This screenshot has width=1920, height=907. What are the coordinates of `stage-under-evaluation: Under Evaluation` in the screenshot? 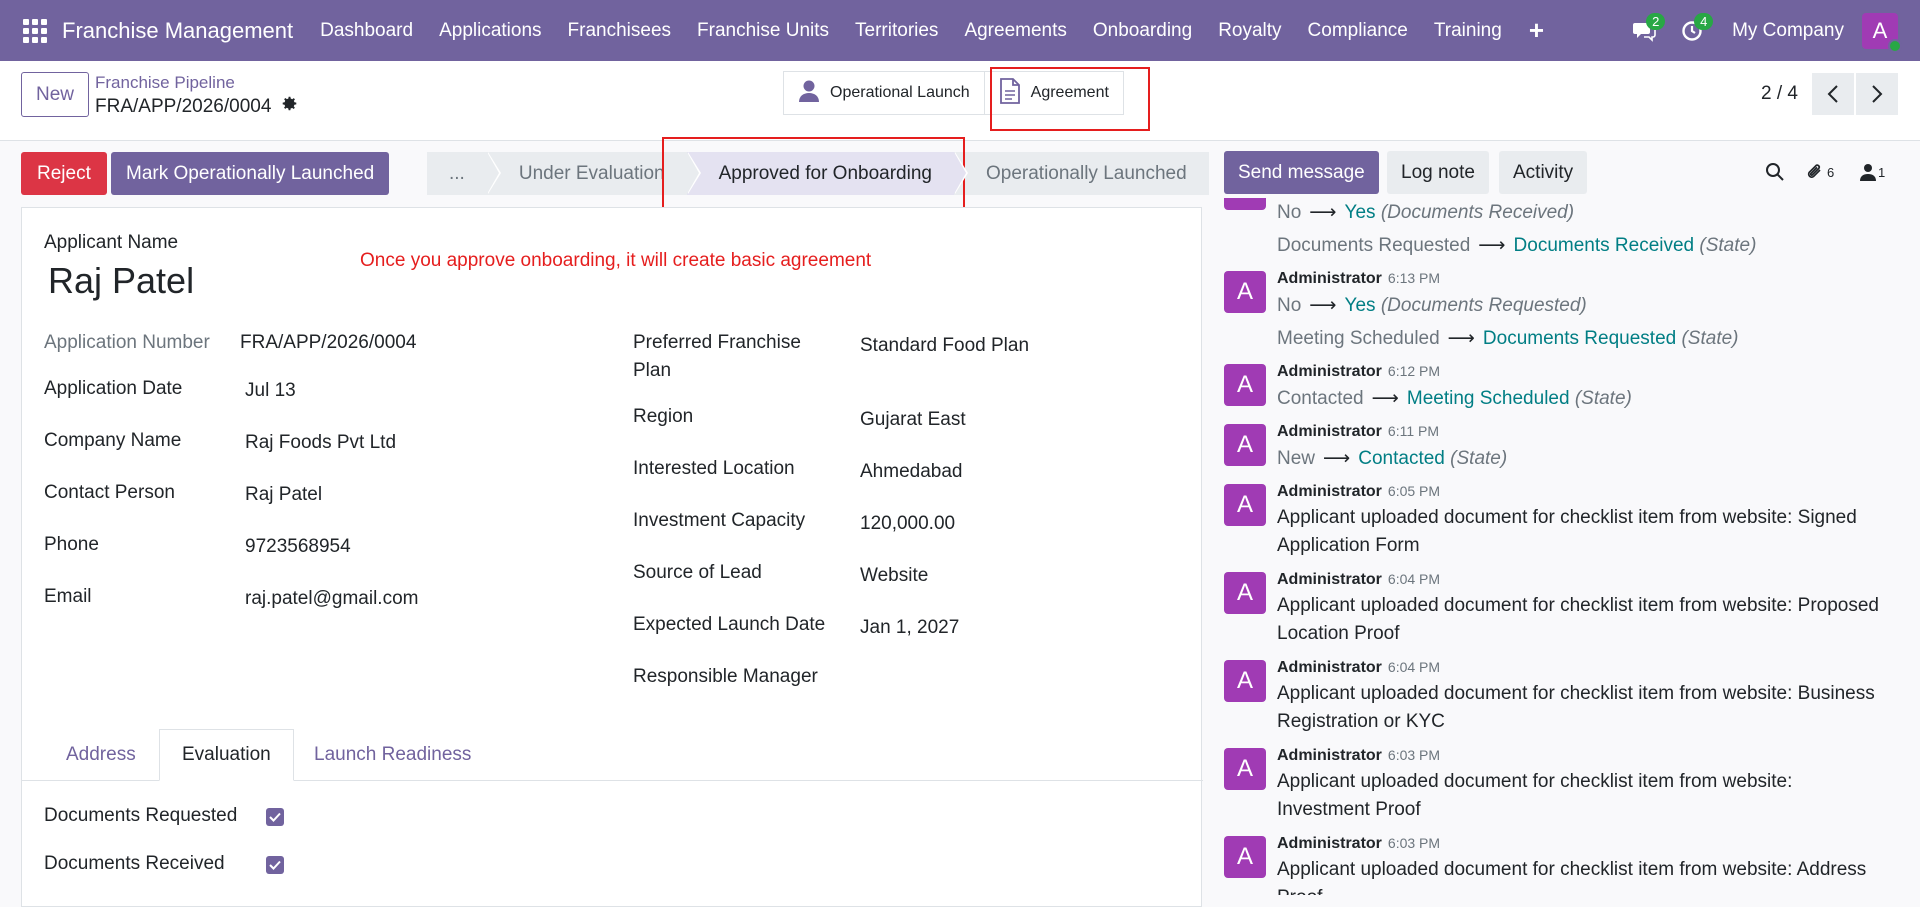 It's located at (593, 173).